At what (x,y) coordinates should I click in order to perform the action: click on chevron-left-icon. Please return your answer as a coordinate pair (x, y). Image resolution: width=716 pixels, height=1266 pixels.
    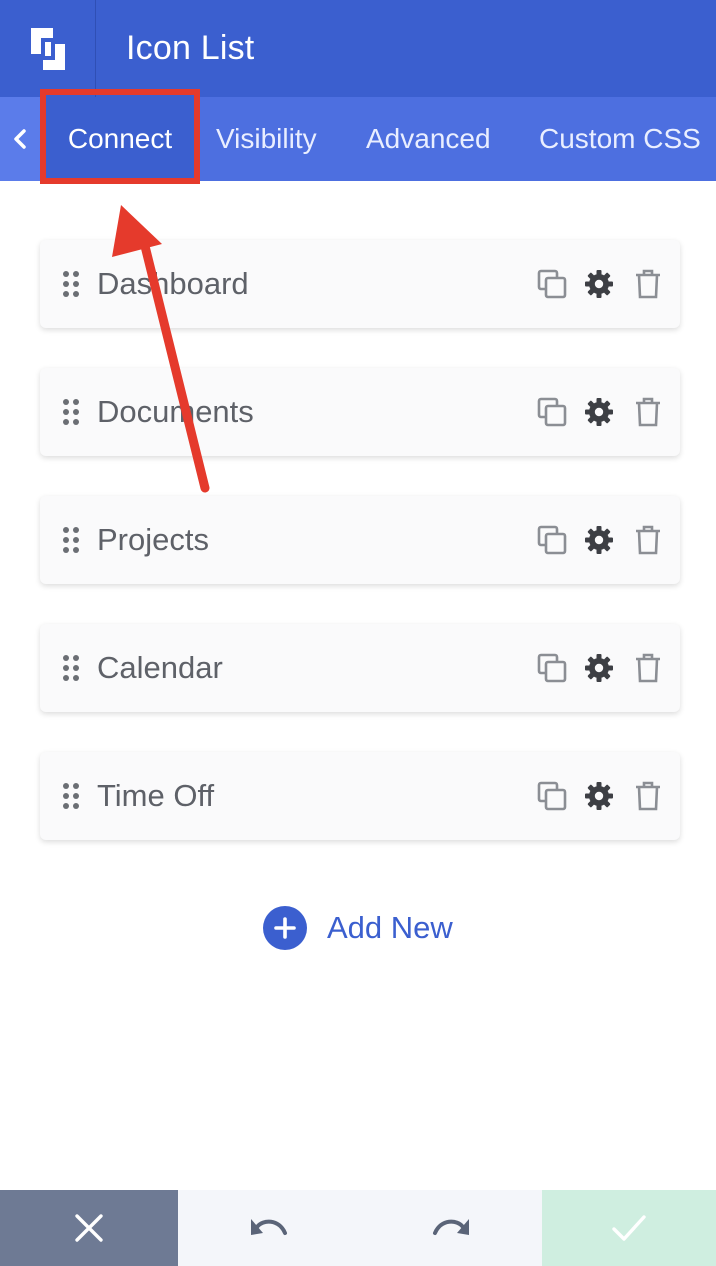
    Looking at the image, I should click on (20, 139).